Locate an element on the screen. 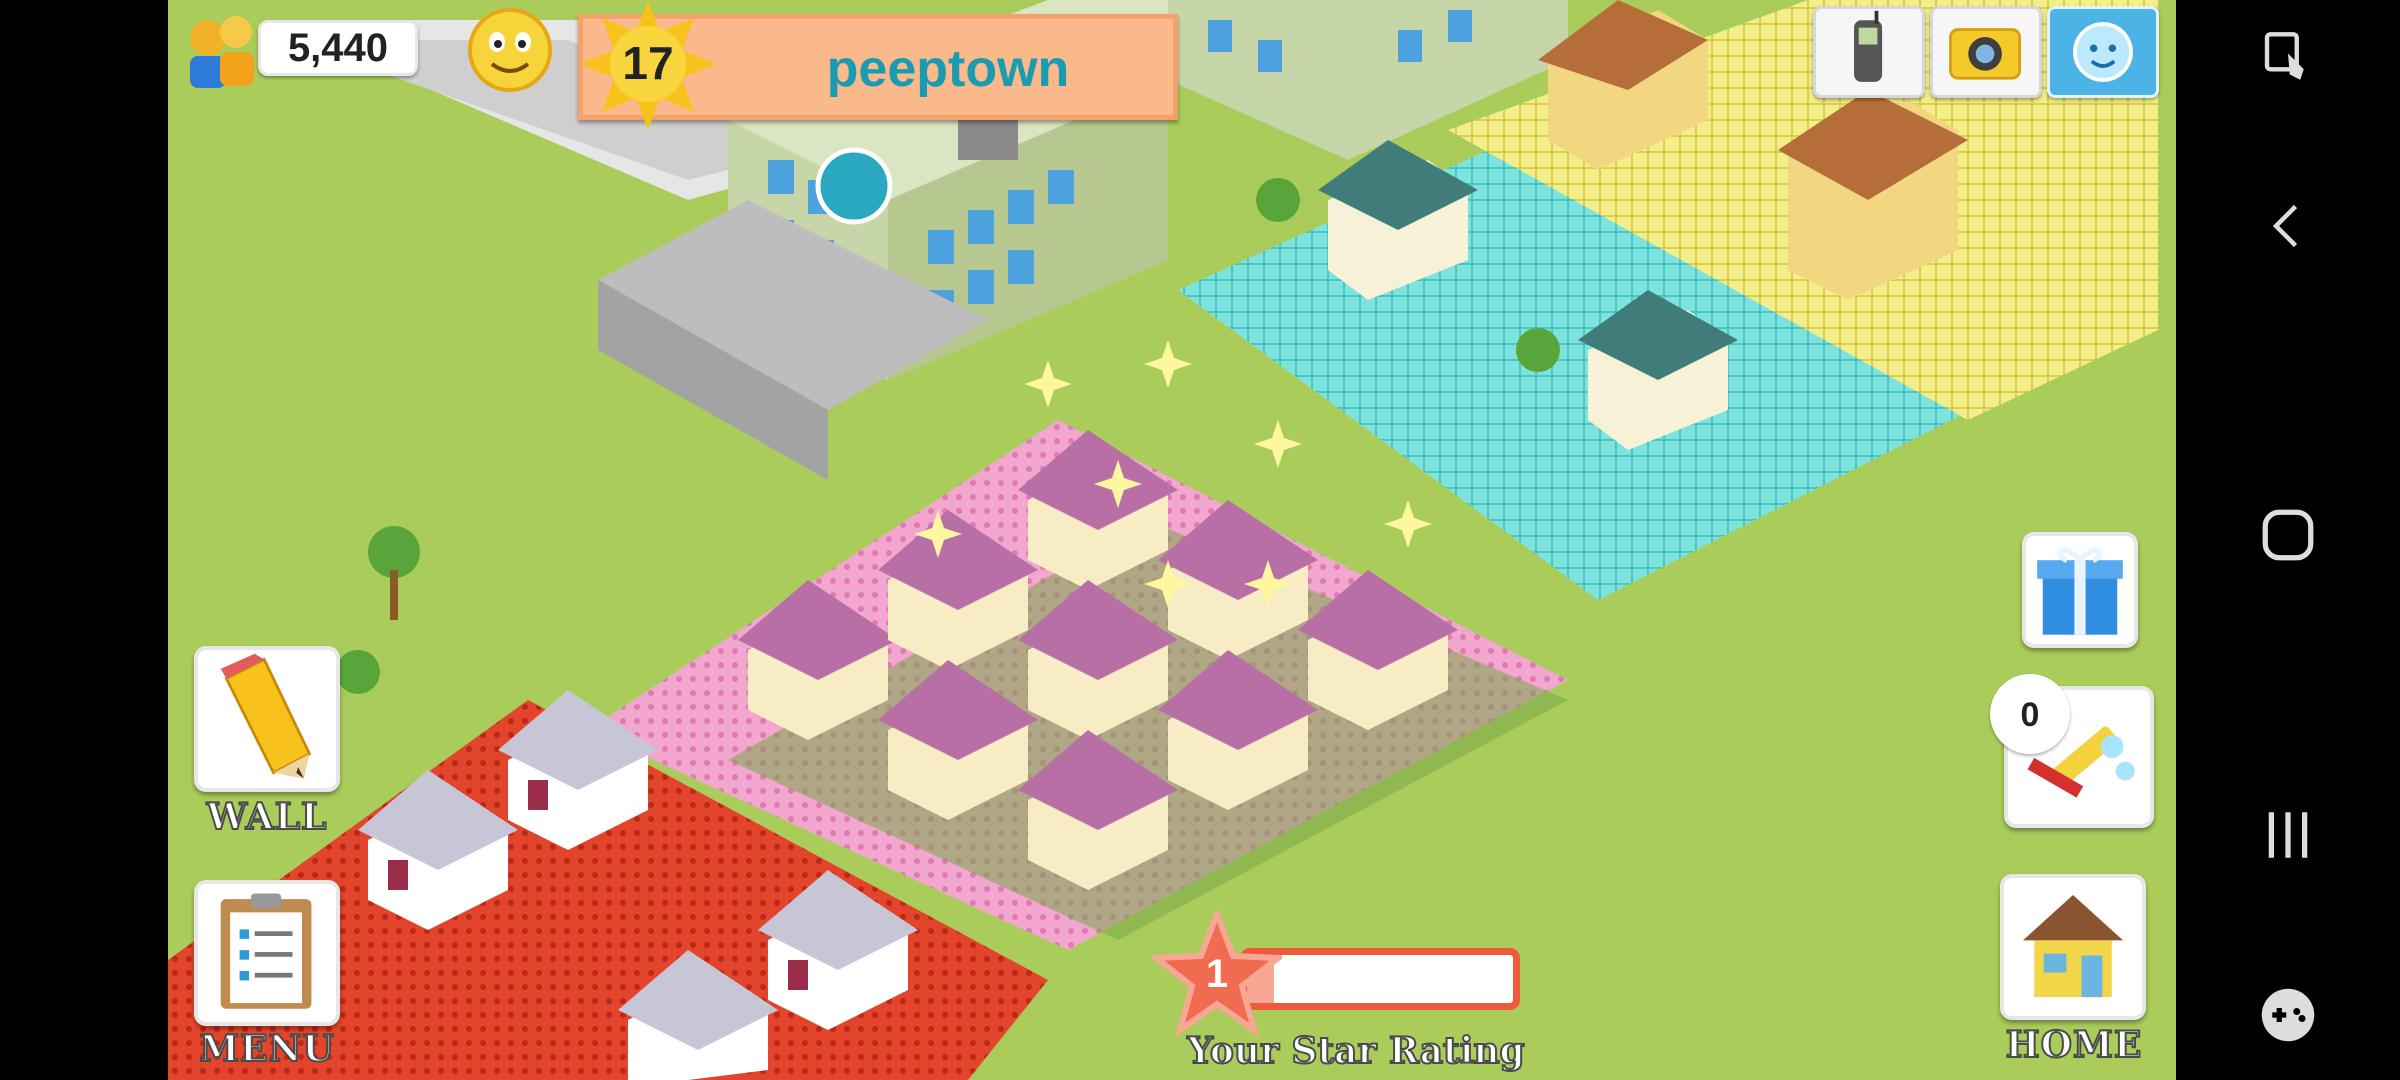 The width and height of the screenshot is (2400, 1080). home-button is located at coordinates (2073, 947).